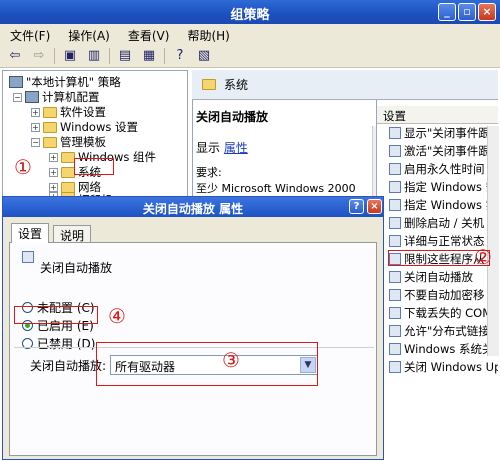  Describe the element at coordinates (356, 206) in the screenshot. I see `dialog-help-button: ?` at that location.